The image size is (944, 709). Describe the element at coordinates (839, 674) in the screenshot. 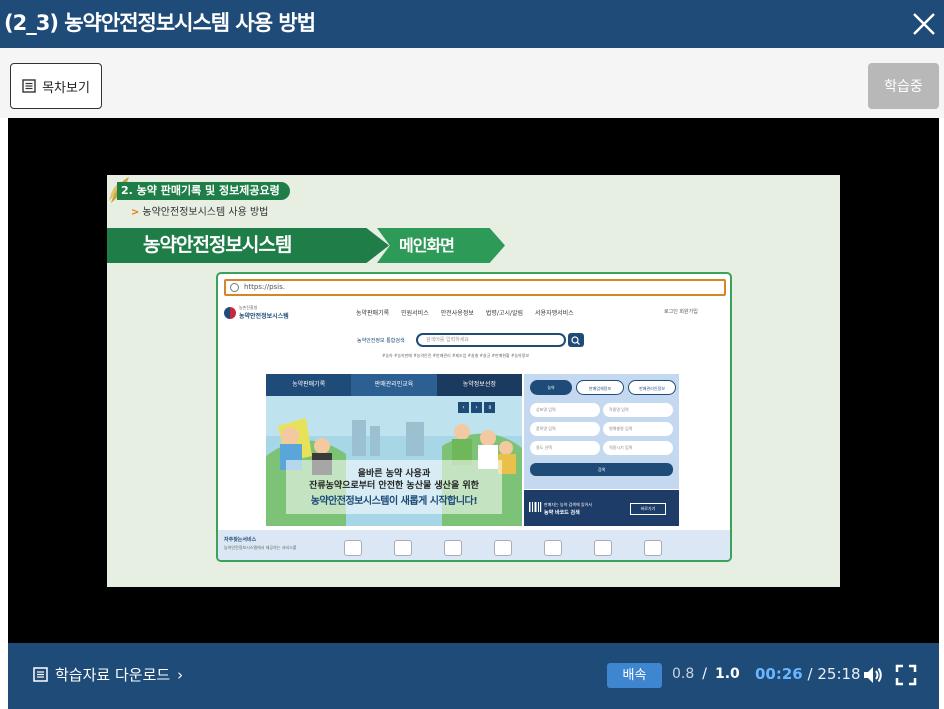

I see `time-total: 25:18` at that location.